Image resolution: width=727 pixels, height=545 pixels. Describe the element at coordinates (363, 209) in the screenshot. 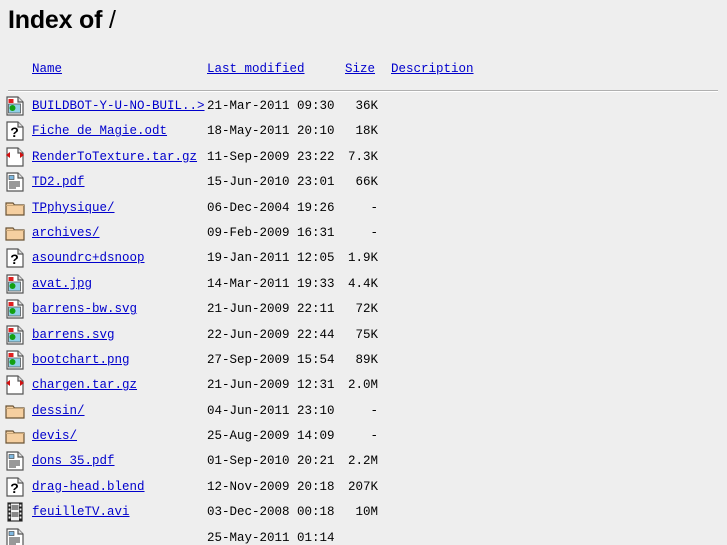

I see `listing-row: TPphysique/06-Dec-2004 19:26 -` at that location.